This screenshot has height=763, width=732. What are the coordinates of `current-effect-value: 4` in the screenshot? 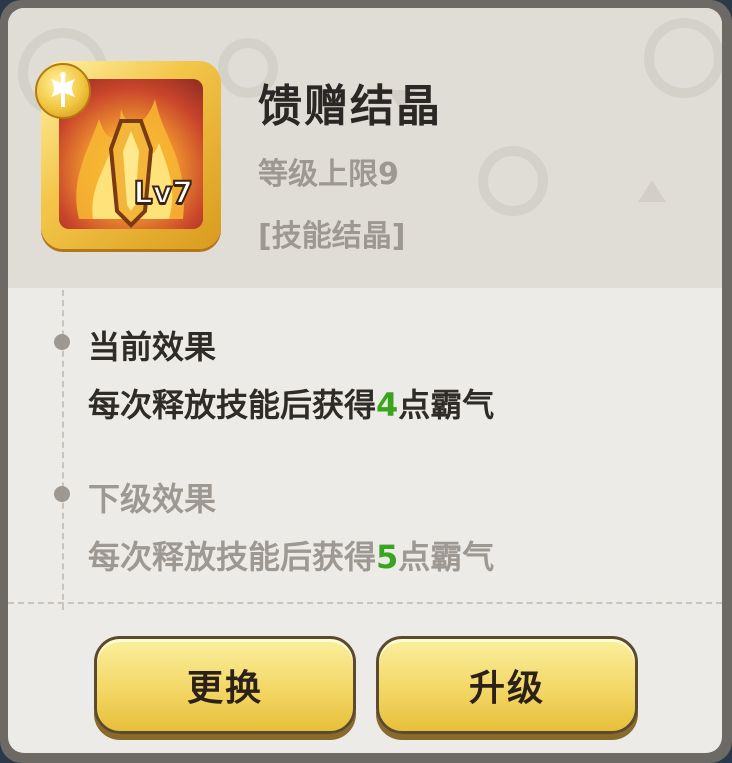 It's located at (387, 405).